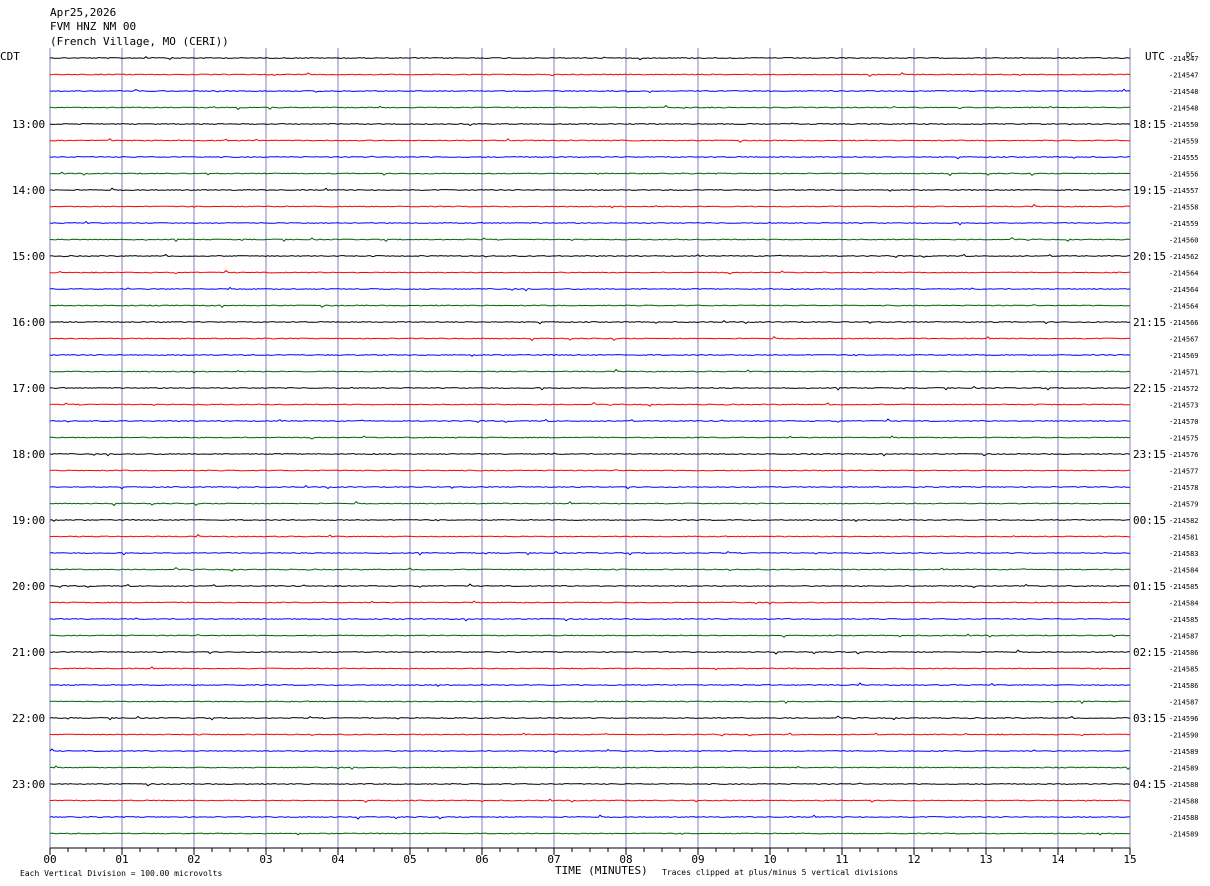 The width and height of the screenshot is (1210, 886). Describe the element at coordinates (769, 859) in the screenshot. I see `x-tick-label: 10` at that location.